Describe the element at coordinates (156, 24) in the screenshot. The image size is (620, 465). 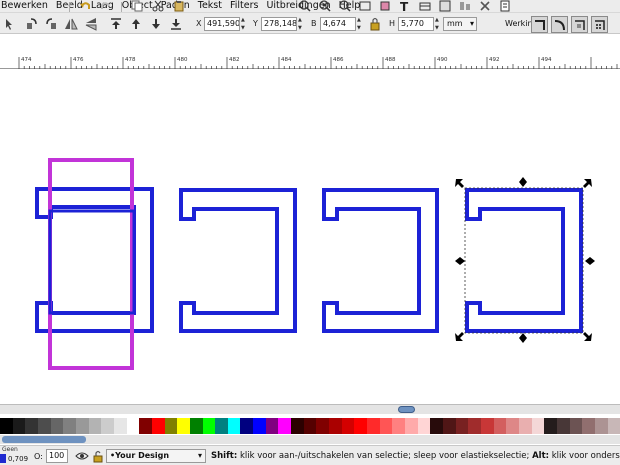
I see `lower-icon` at that location.